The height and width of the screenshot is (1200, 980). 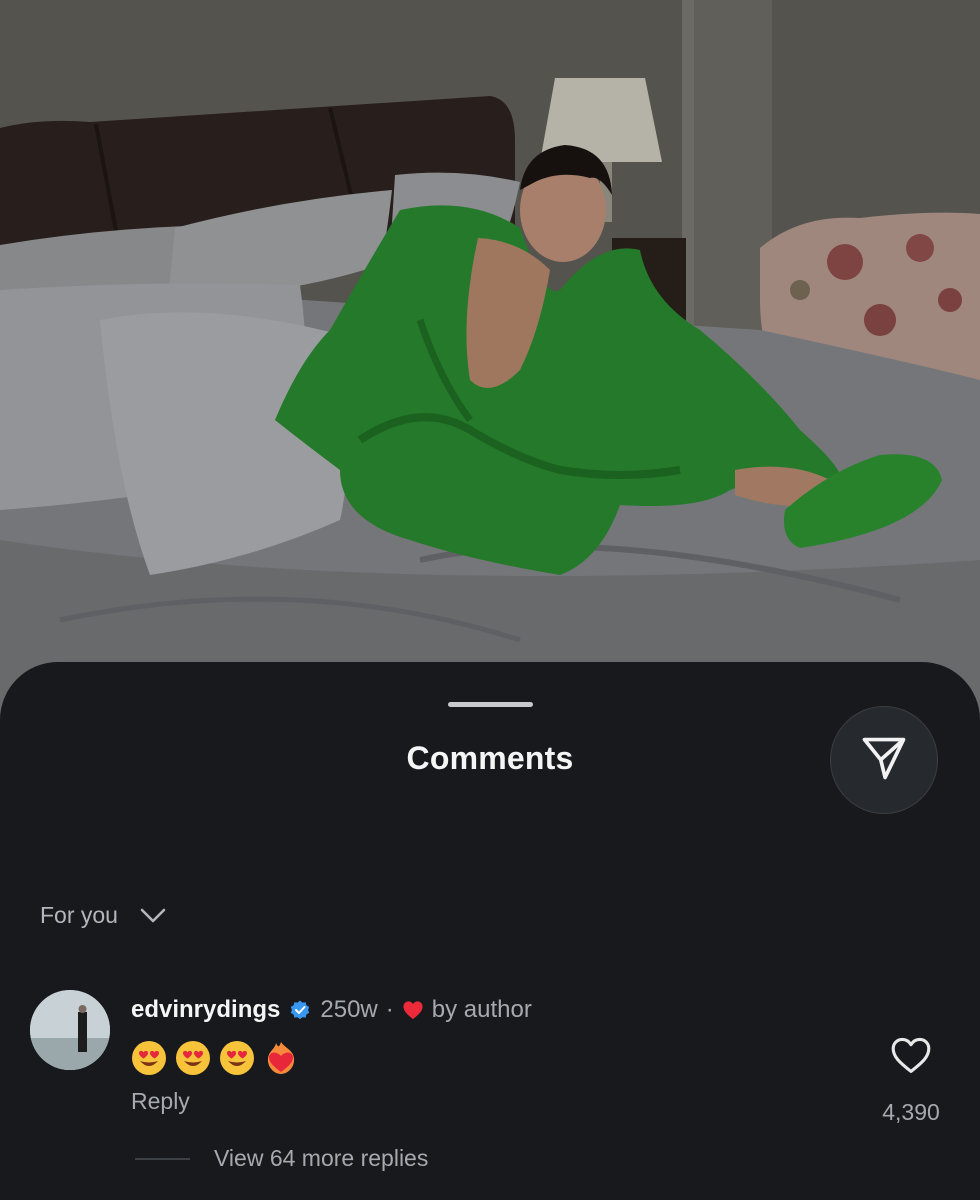 I want to click on view-more-replies-label: View 64 more replies, so click(x=321, y=1158).